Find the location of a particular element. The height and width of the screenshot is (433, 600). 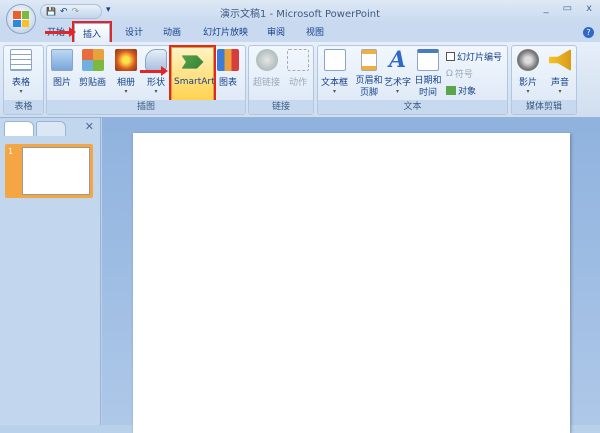

maximize-button: ▭ is located at coordinates (567, 8).